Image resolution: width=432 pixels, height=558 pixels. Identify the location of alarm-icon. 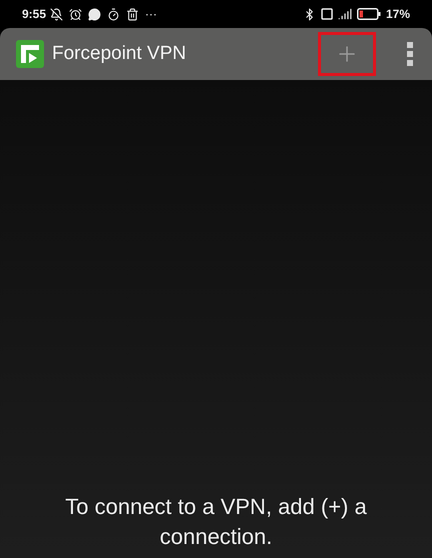
(75, 14).